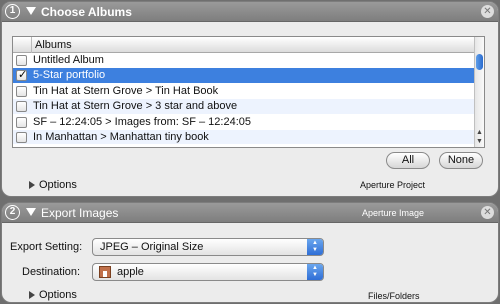 The image size is (500, 304). Describe the element at coordinates (69, 75) in the screenshot. I see `album-label: 5-Star portfolio` at that location.